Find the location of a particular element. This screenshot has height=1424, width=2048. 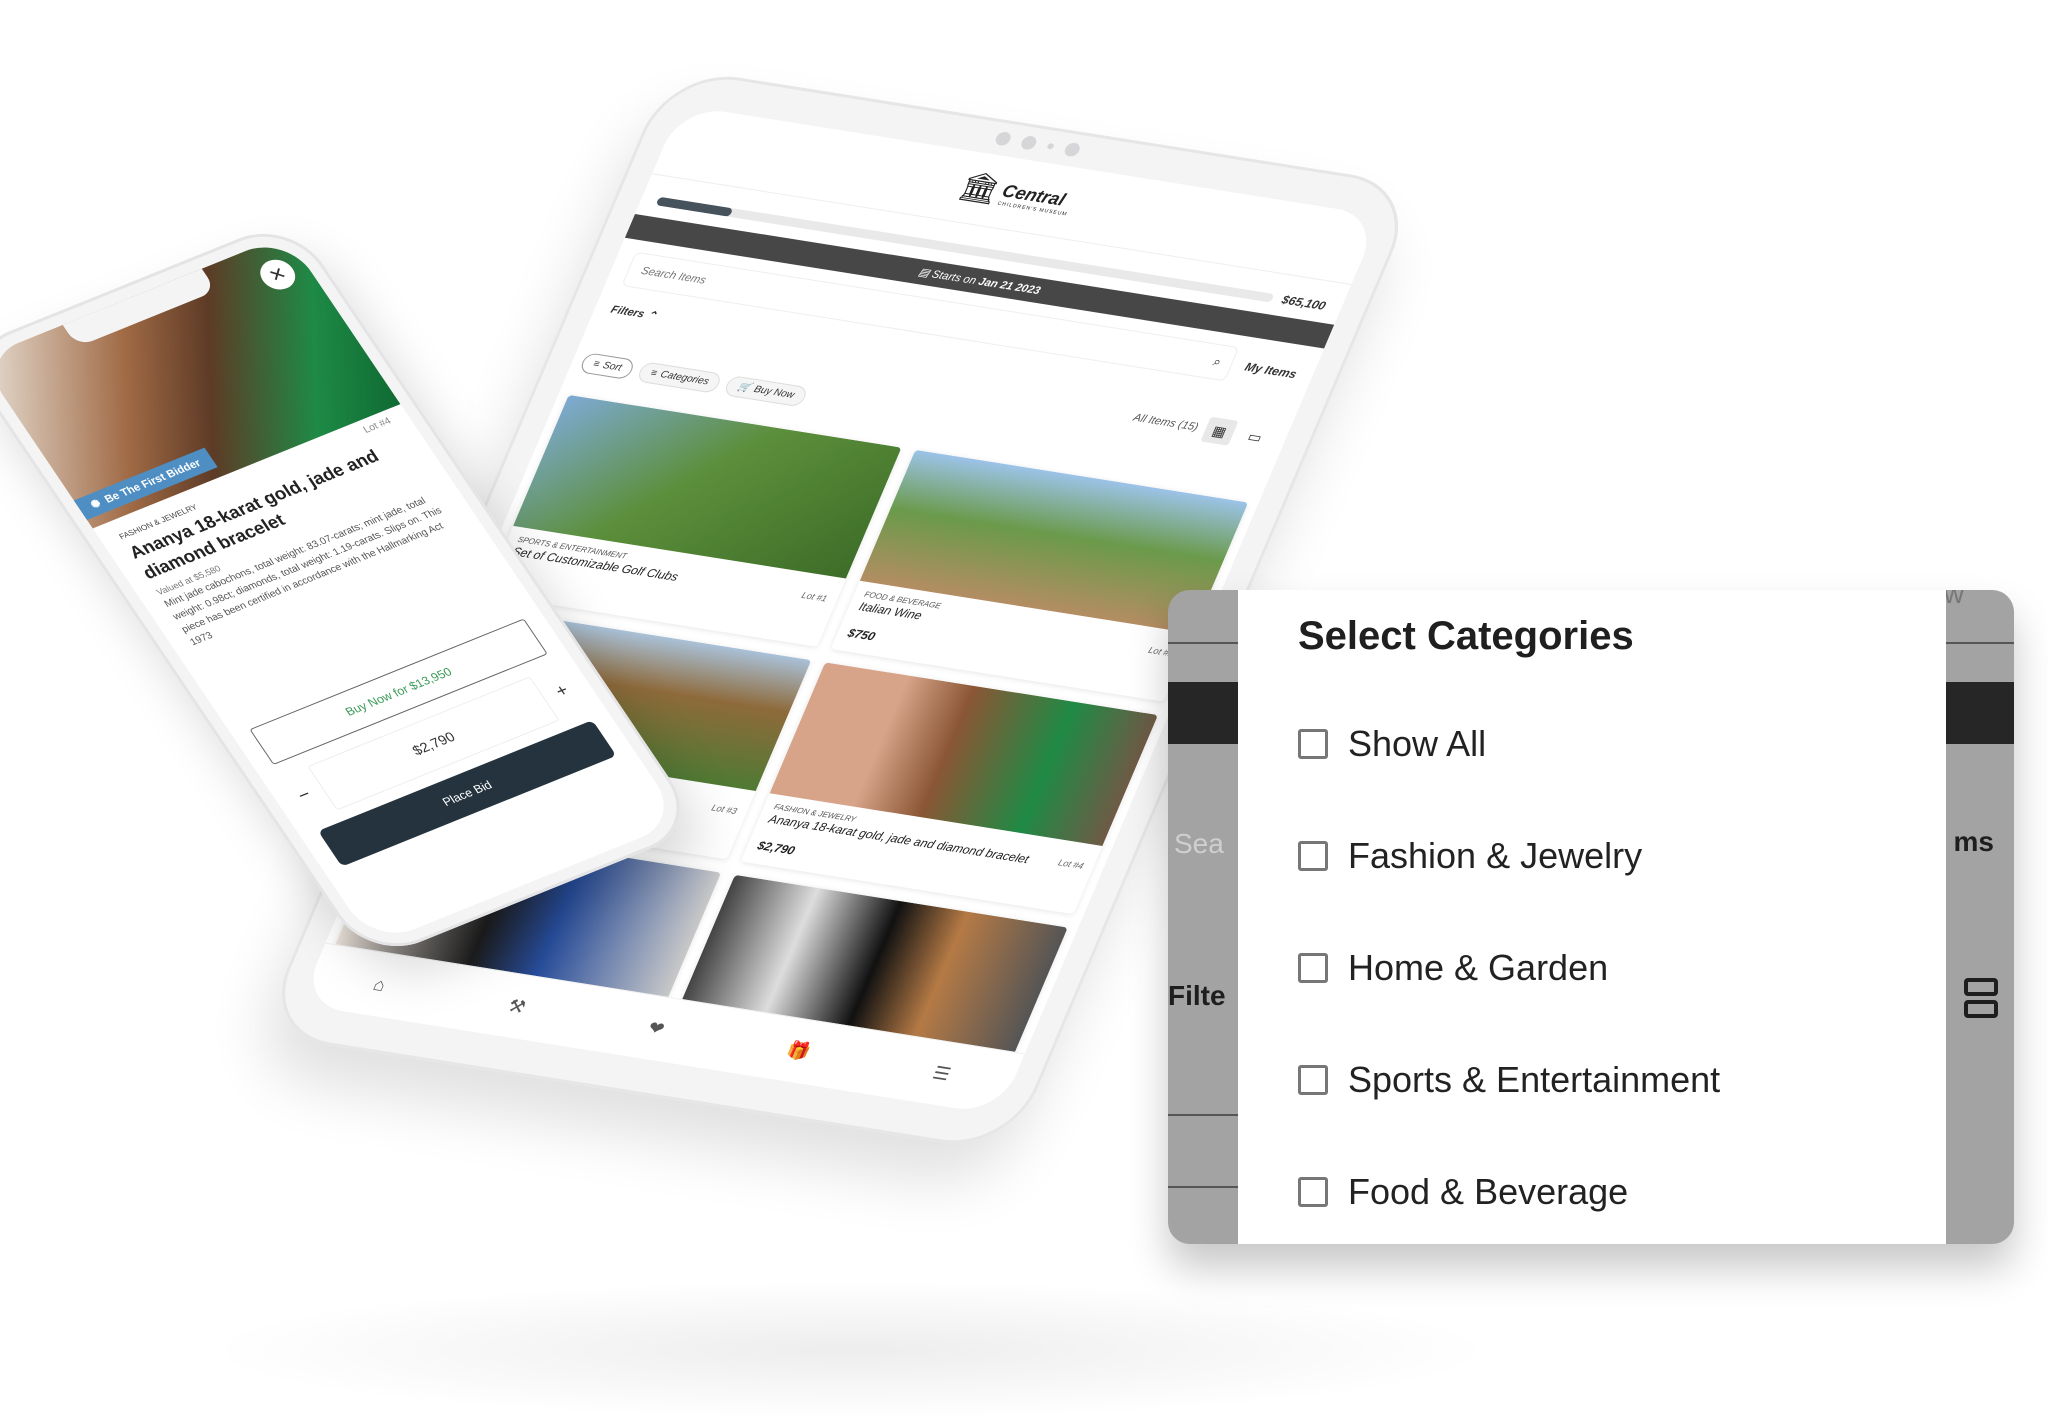

list-icon is located at coordinates (1983, 1002).